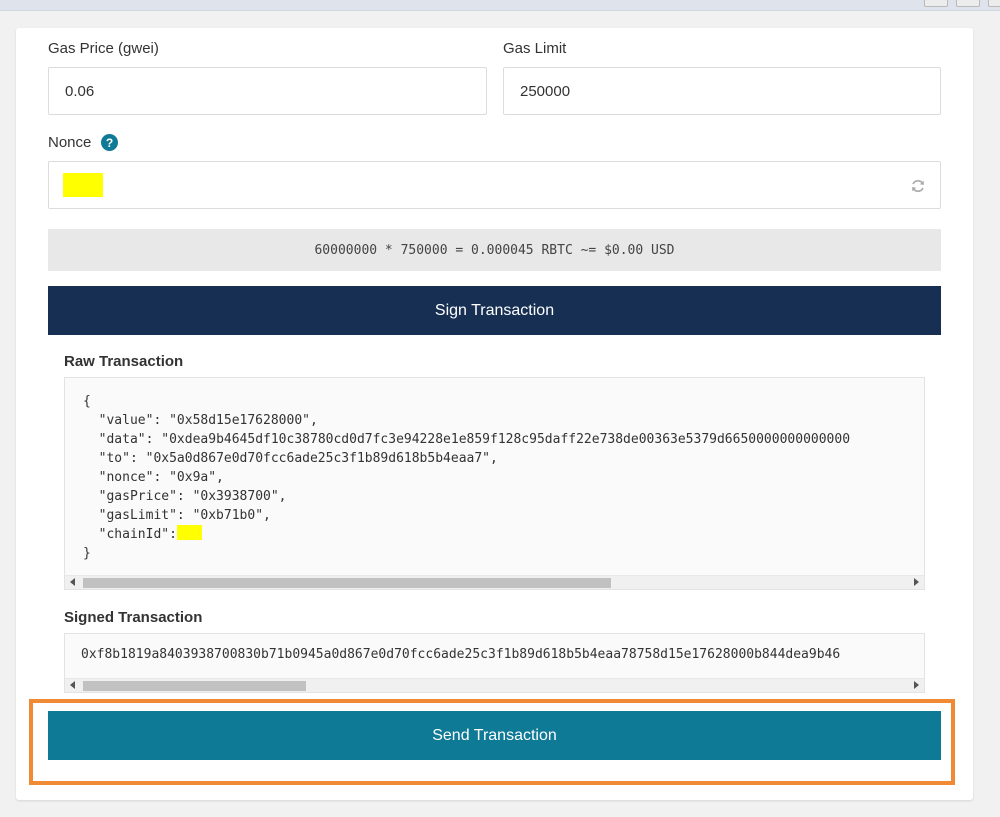 This screenshot has width=1000, height=817. What do you see at coordinates (494, 185) in the screenshot?
I see `nonce-input` at bounding box center [494, 185].